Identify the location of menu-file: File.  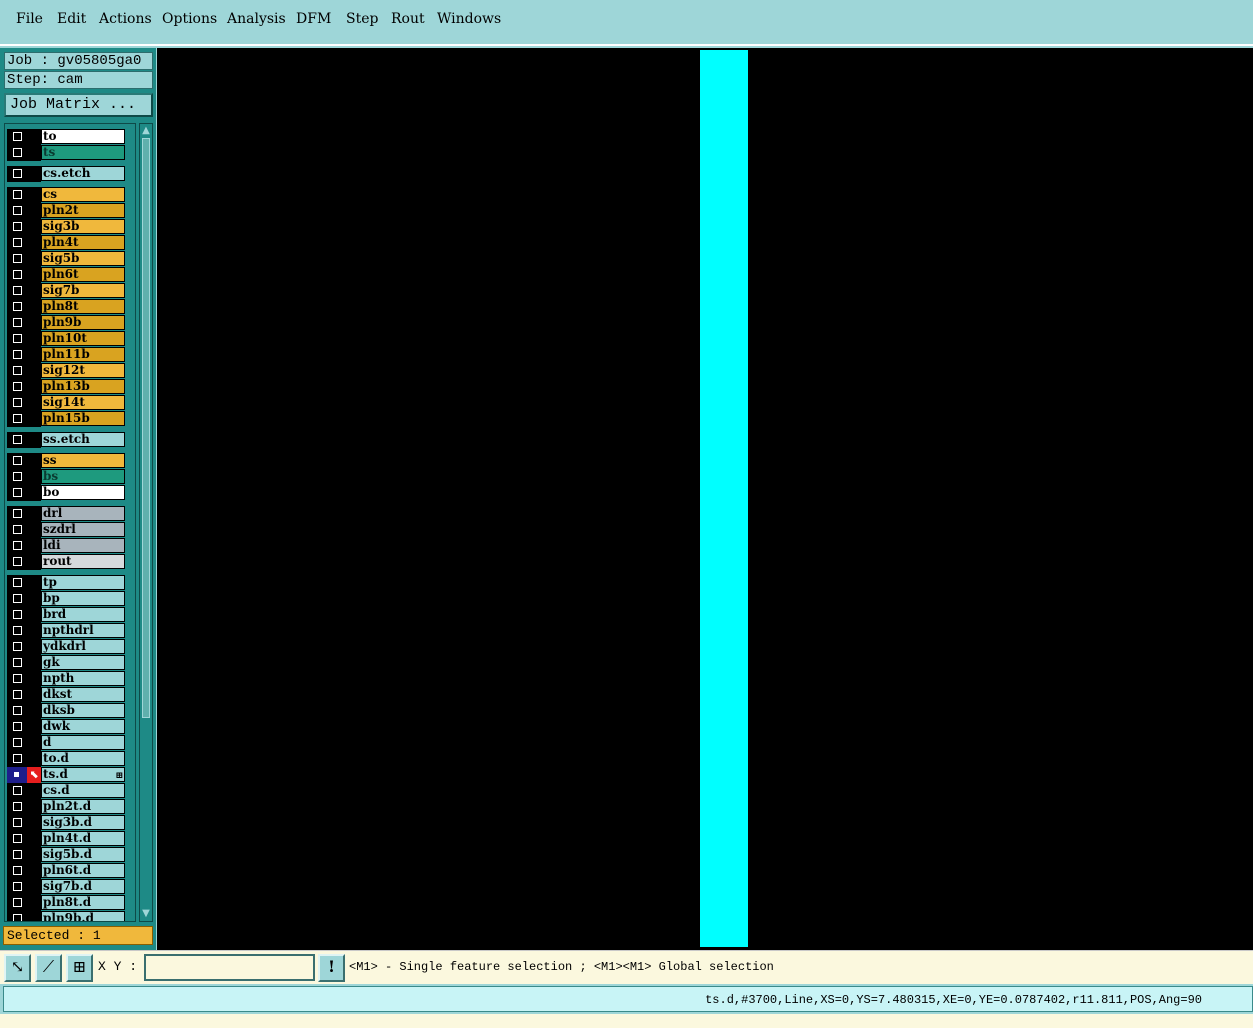
(29, 19).